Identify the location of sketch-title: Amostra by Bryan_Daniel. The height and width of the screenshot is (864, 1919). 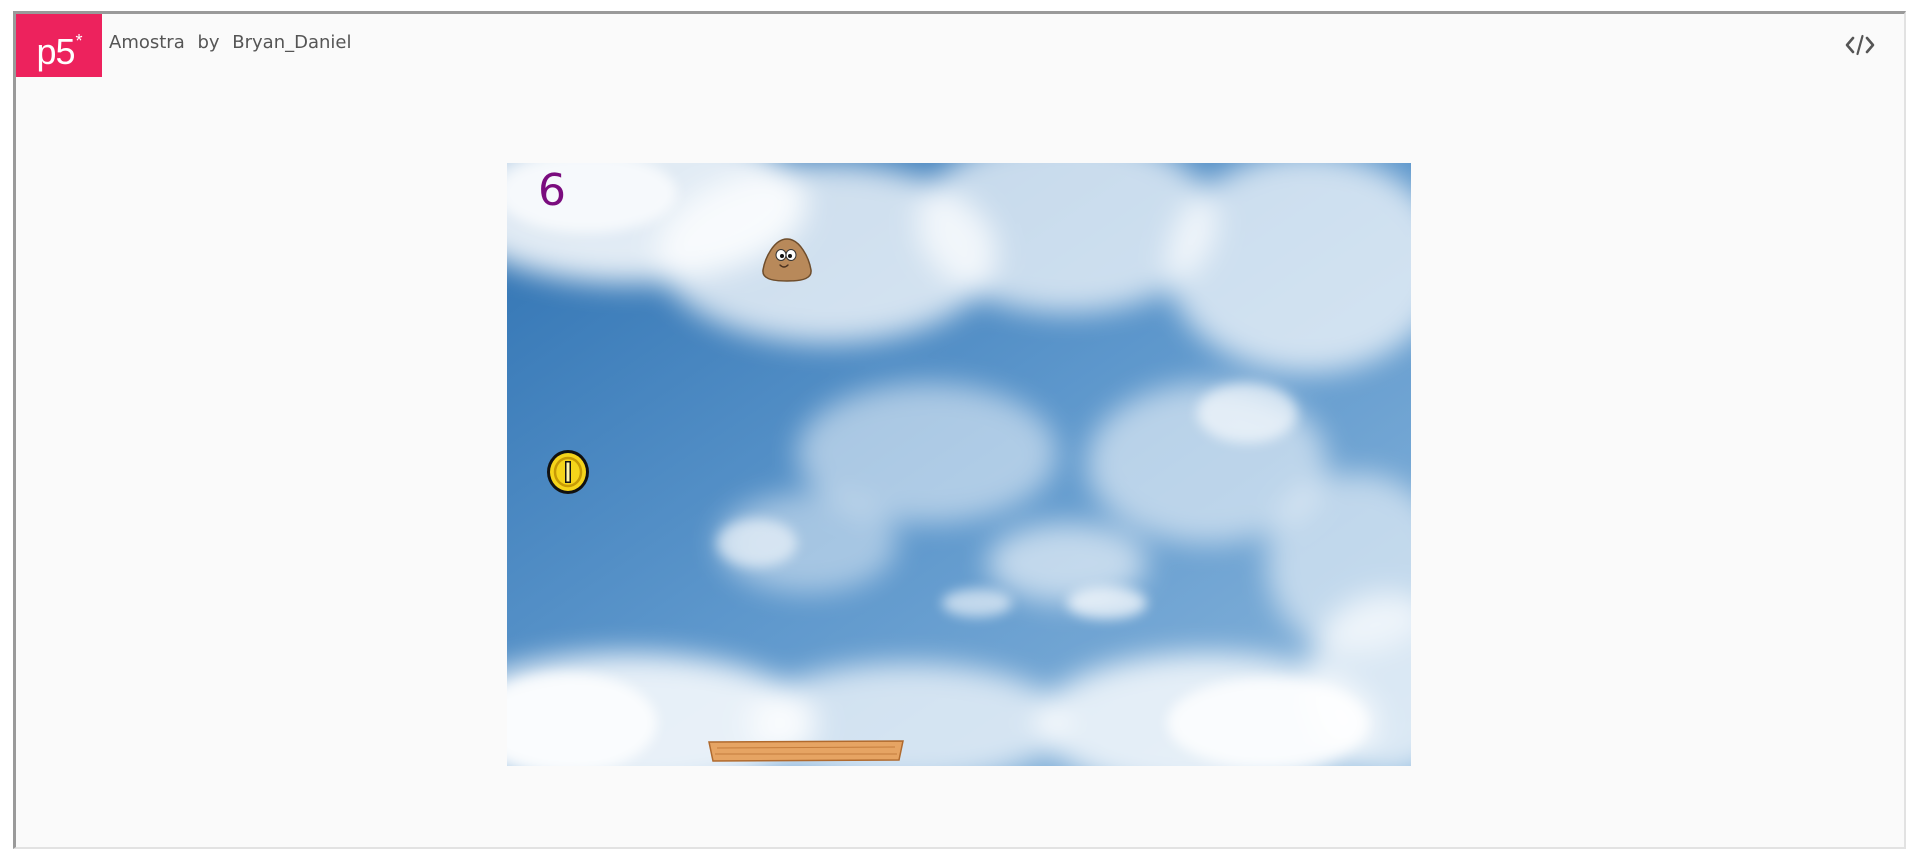
(234, 42).